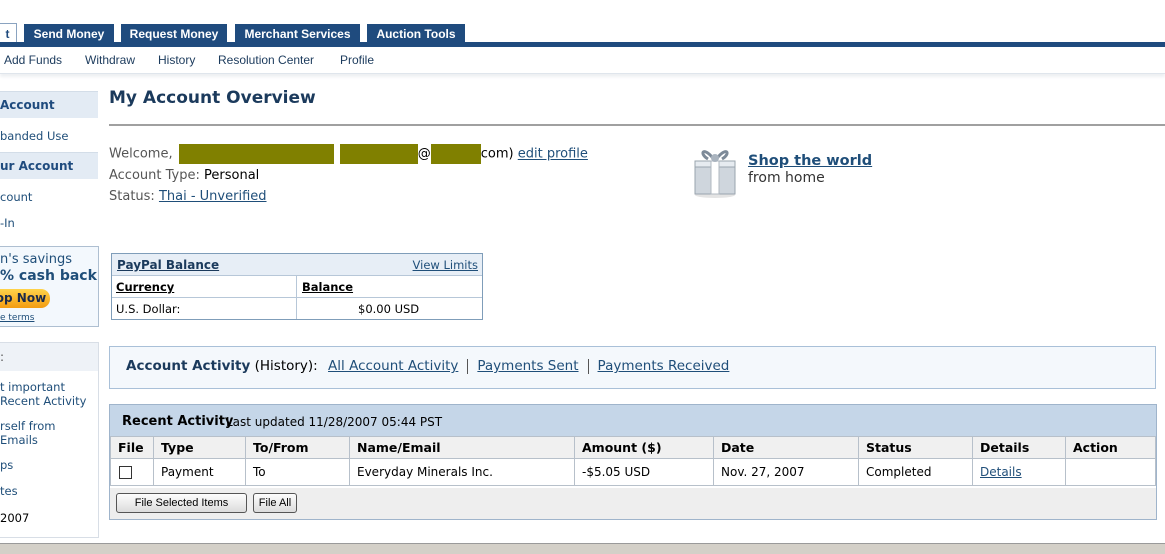 This screenshot has width=1165, height=554. What do you see at coordinates (334, 422) in the screenshot?
I see `last-updated: Last updated 11/28/2007 05:44 PST` at bounding box center [334, 422].